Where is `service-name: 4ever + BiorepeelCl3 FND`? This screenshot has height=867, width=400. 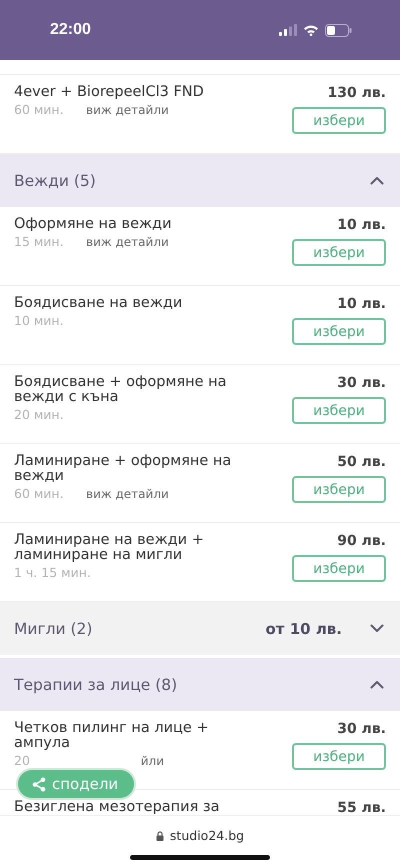
service-name: 4ever + BiorepeelCl3 FND is located at coordinates (109, 92).